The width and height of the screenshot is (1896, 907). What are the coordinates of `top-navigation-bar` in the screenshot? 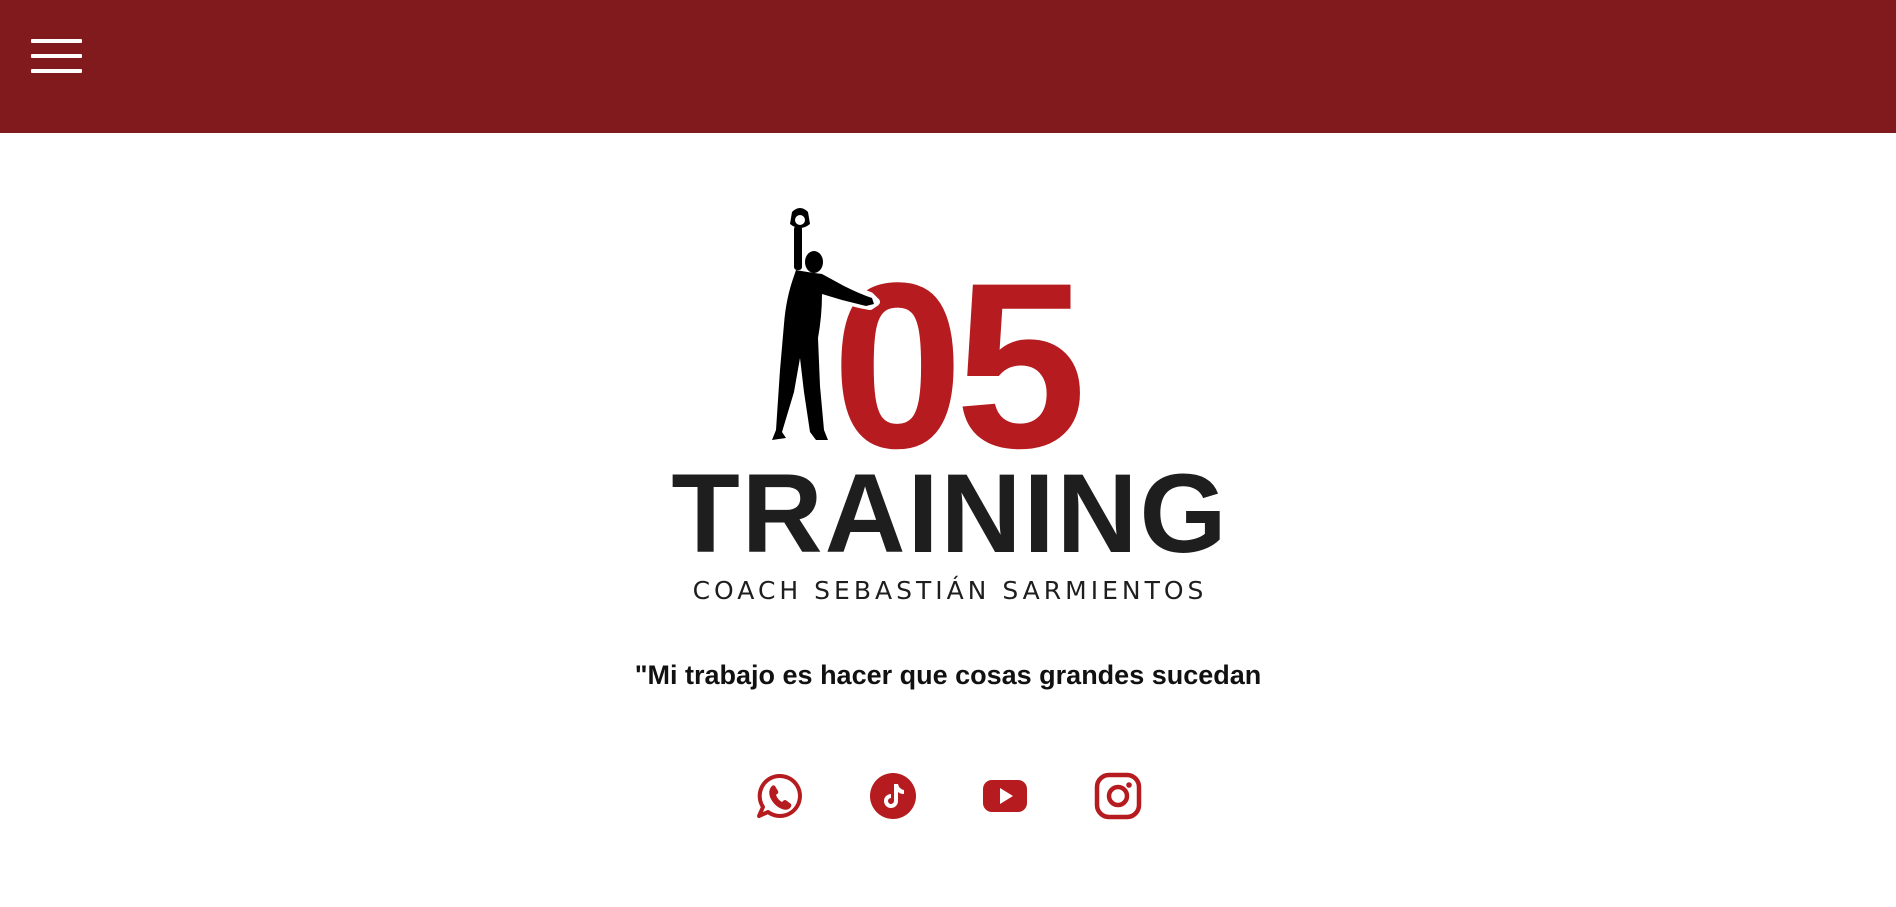 It's located at (948, 66).